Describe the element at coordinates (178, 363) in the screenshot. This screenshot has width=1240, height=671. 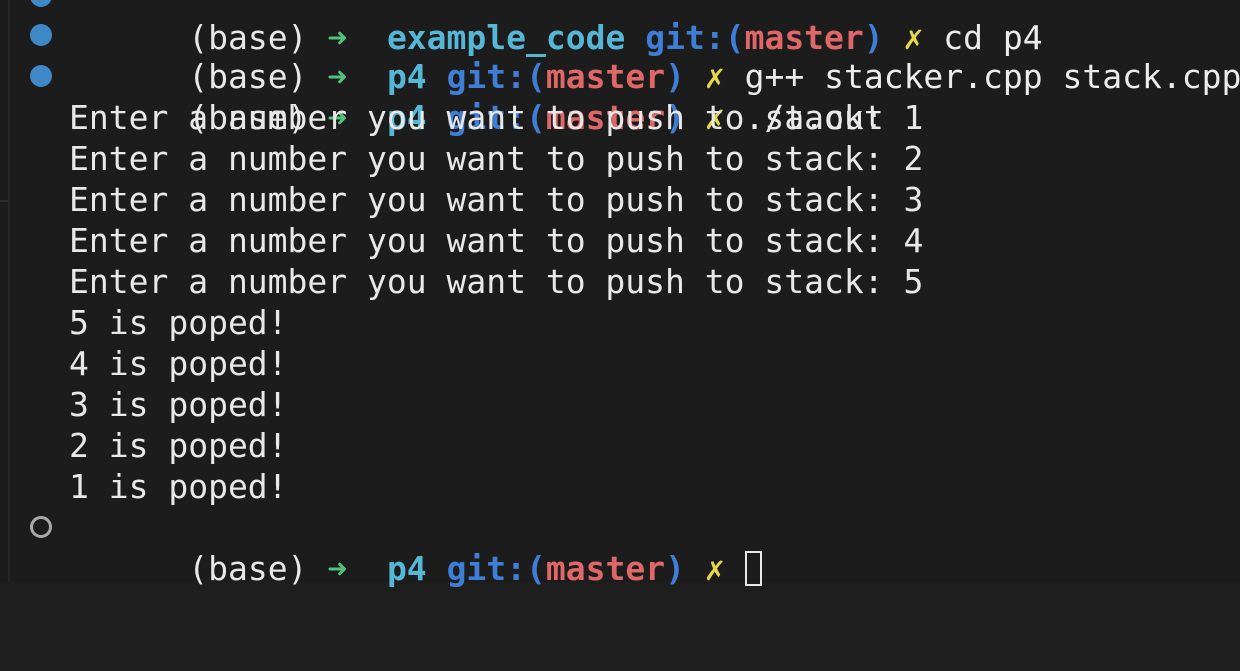
I see `output-text: 4 is poped!` at that location.